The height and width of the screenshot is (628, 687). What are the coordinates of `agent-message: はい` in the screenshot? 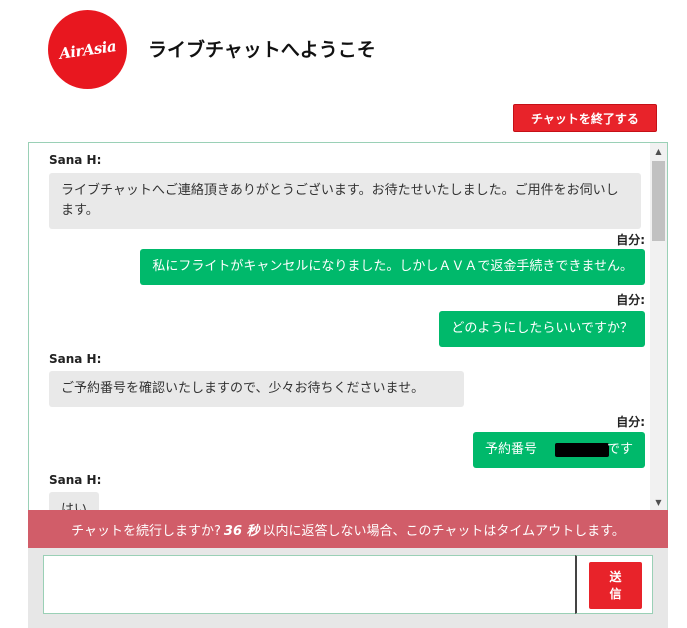 It's located at (74, 501).